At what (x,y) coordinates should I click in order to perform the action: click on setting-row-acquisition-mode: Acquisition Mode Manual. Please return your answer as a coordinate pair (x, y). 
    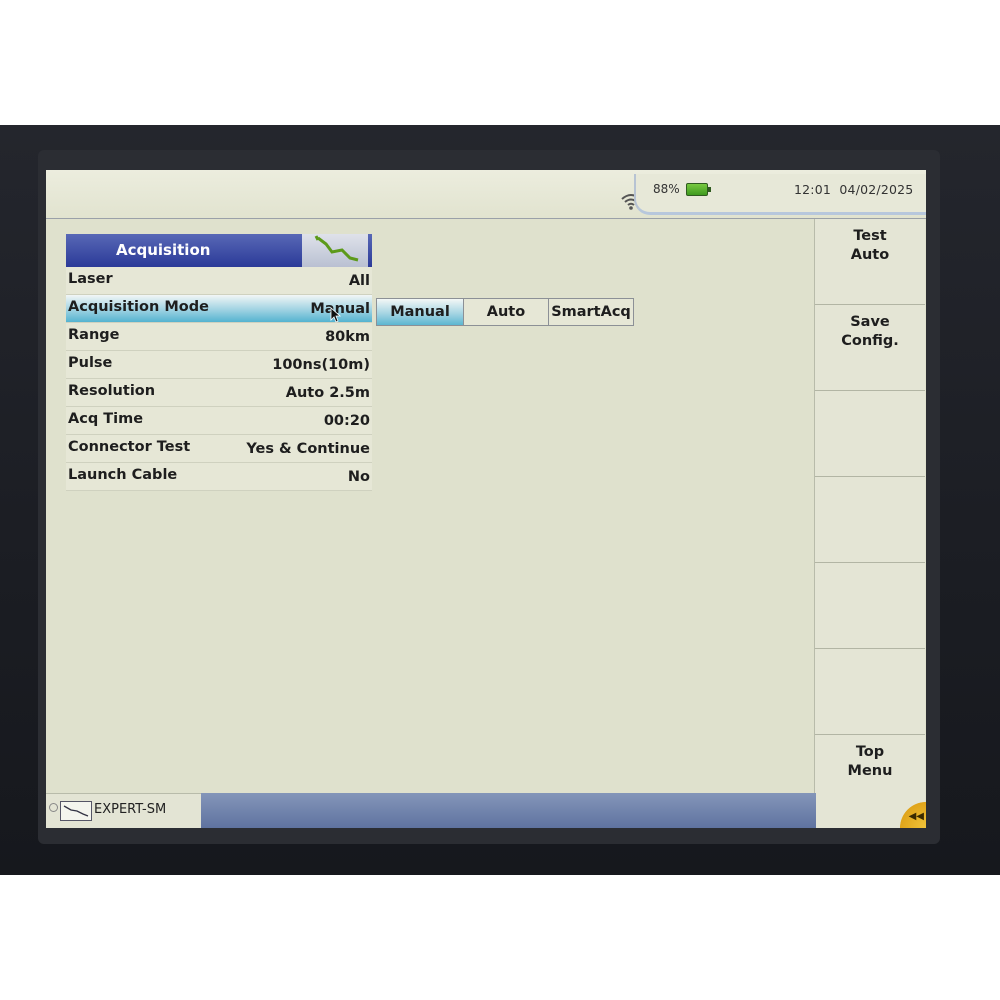
    Looking at the image, I should click on (219, 309).